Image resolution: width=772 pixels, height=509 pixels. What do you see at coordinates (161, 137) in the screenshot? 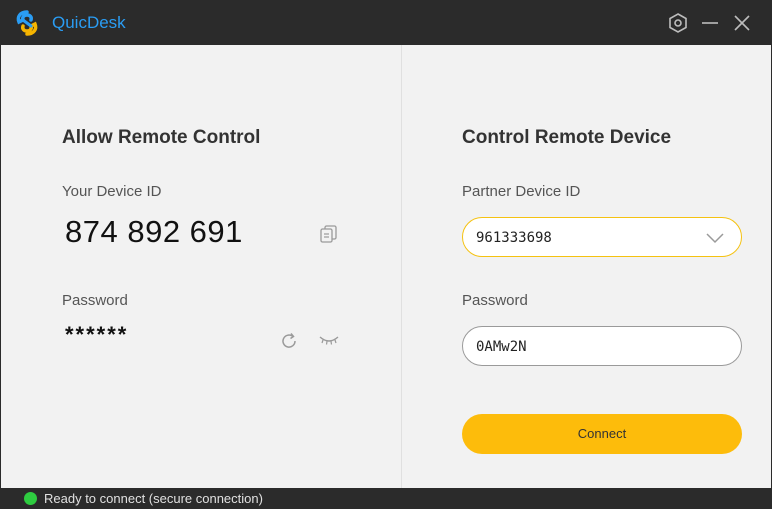
I see `allow-remote-heading: Allow Remote Control` at bounding box center [161, 137].